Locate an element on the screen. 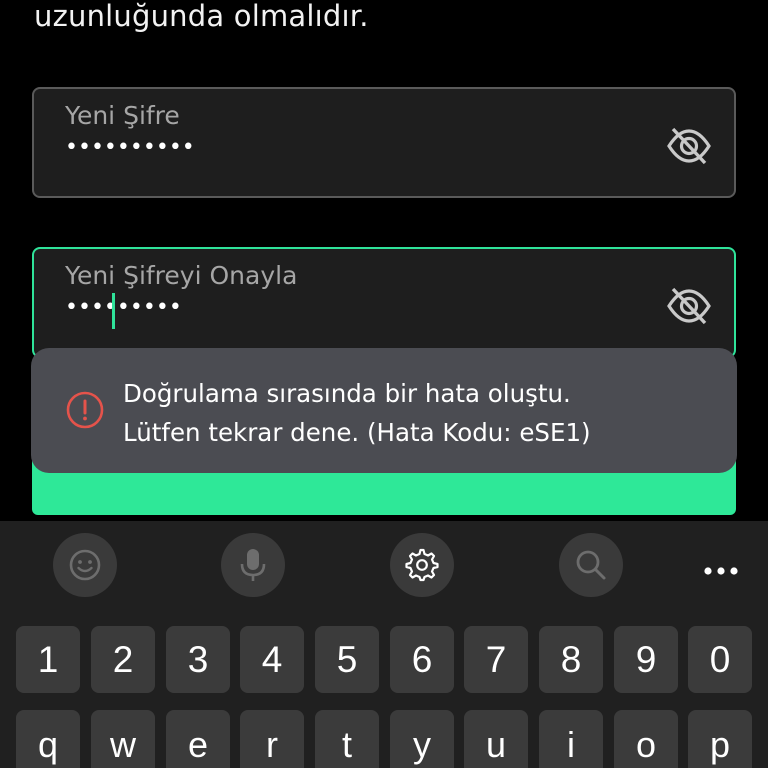 The width and height of the screenshot is (768, 768). instruction-text: uzunluğunda olmalıdır. is located at coordinates (201, 16).